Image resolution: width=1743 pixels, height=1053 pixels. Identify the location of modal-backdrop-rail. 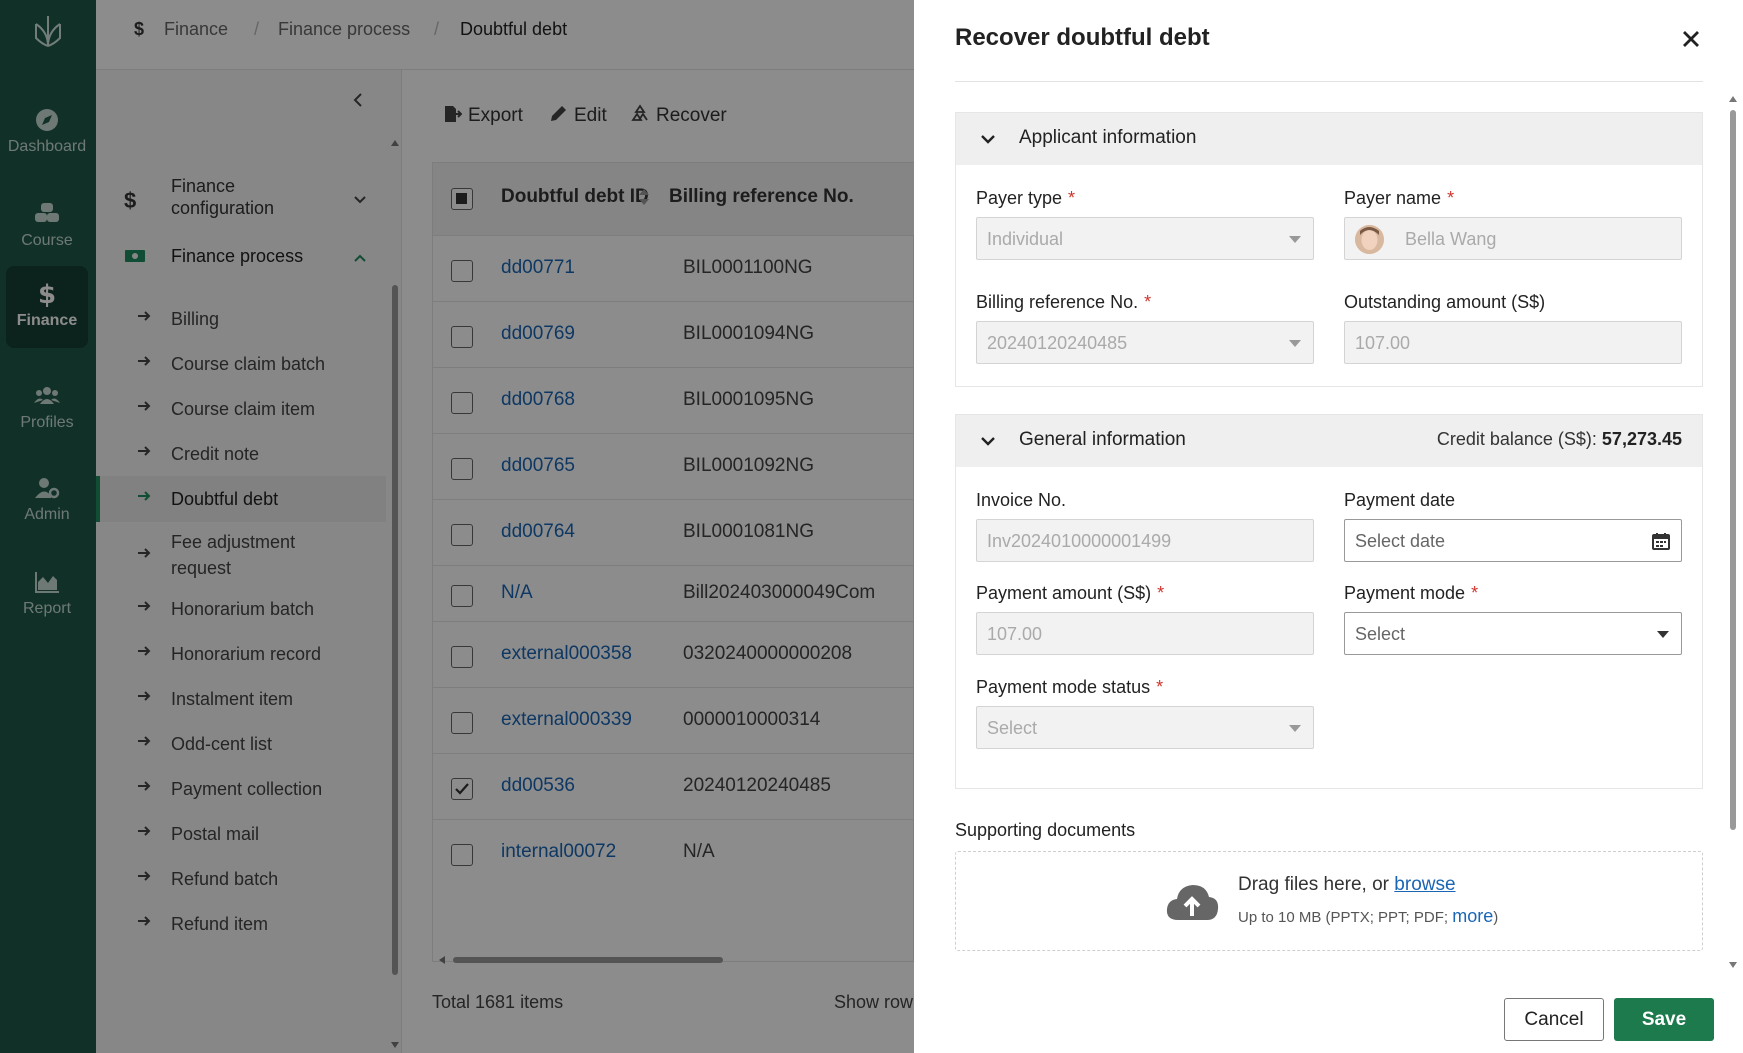
(48, 526).